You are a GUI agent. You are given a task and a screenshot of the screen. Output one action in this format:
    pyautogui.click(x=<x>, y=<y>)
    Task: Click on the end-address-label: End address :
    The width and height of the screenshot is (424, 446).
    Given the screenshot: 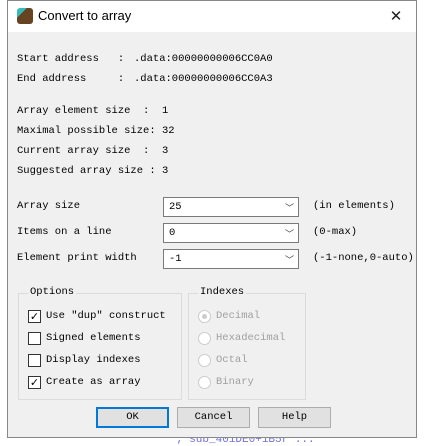 What is the action you would take?
    pyautogui.click(x=71, y=79)
    